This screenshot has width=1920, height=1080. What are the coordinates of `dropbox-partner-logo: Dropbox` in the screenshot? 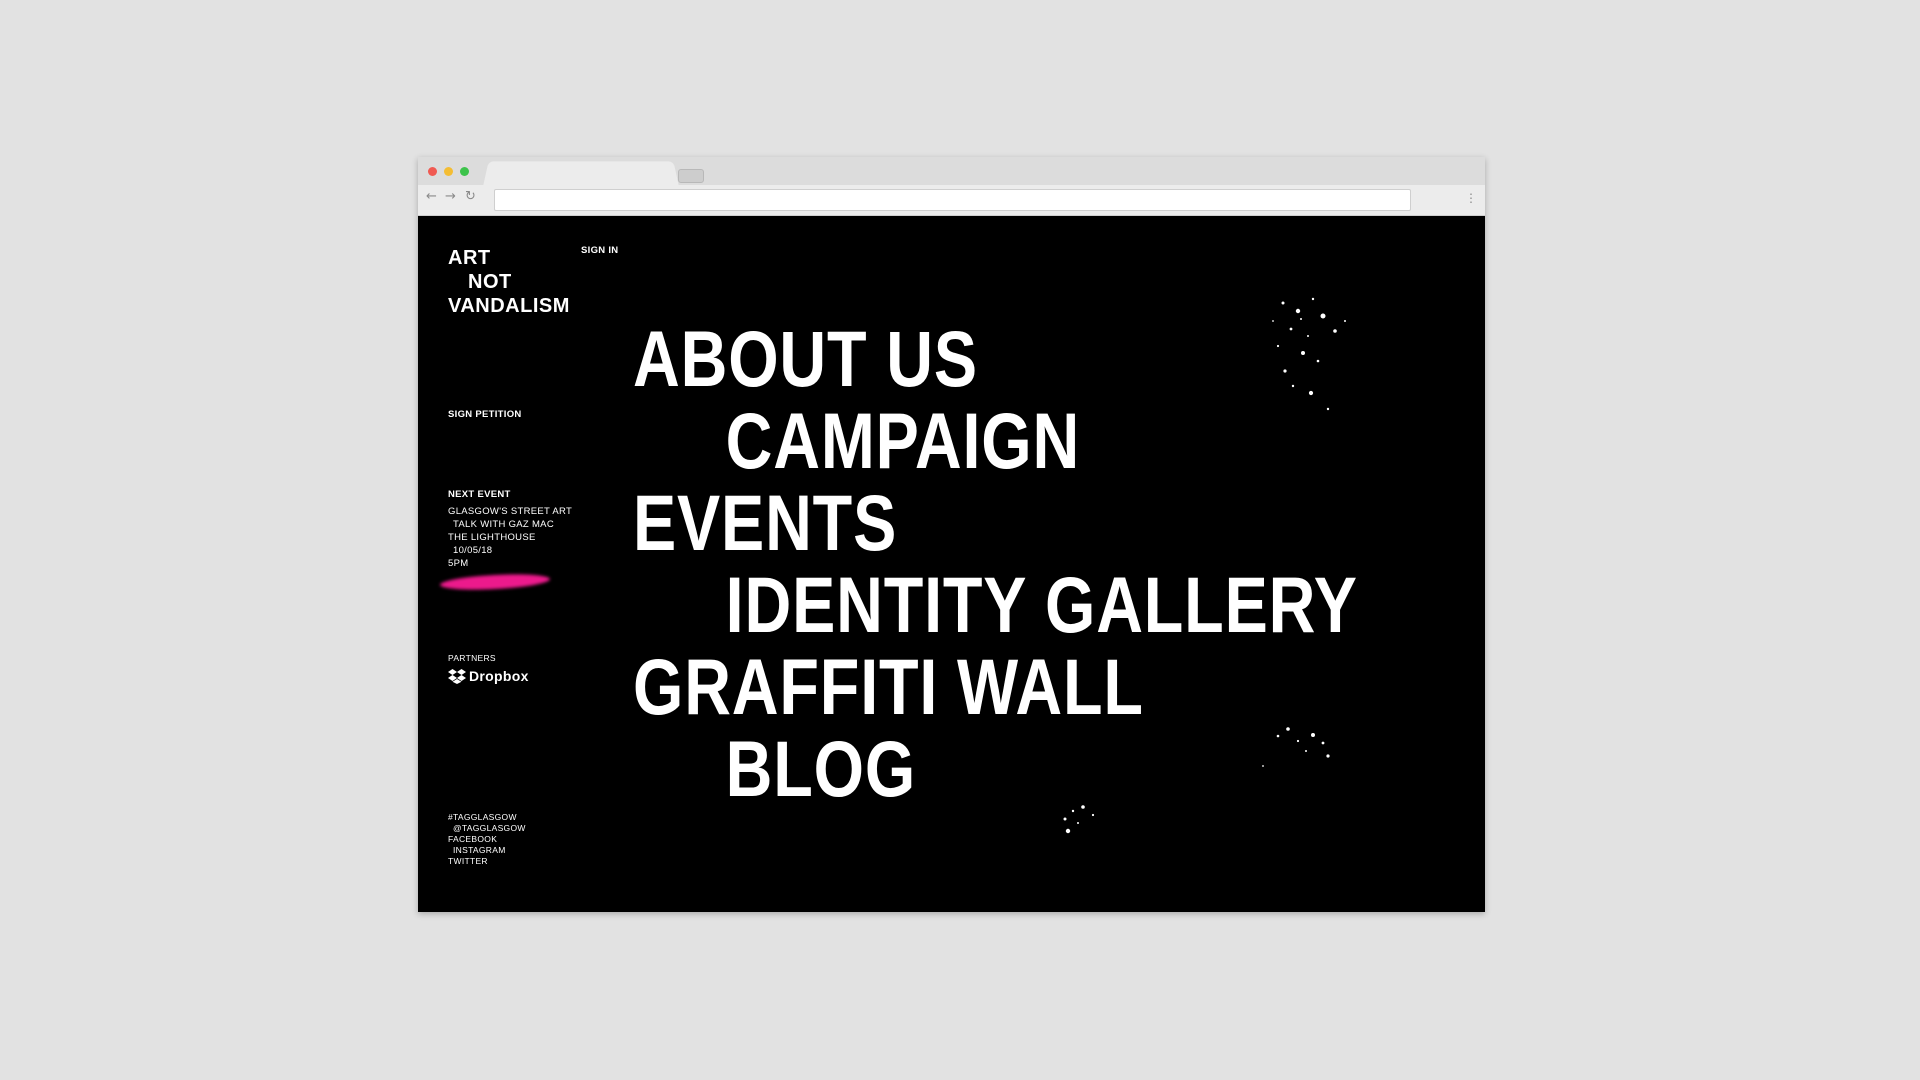 It's located at (488, 676).